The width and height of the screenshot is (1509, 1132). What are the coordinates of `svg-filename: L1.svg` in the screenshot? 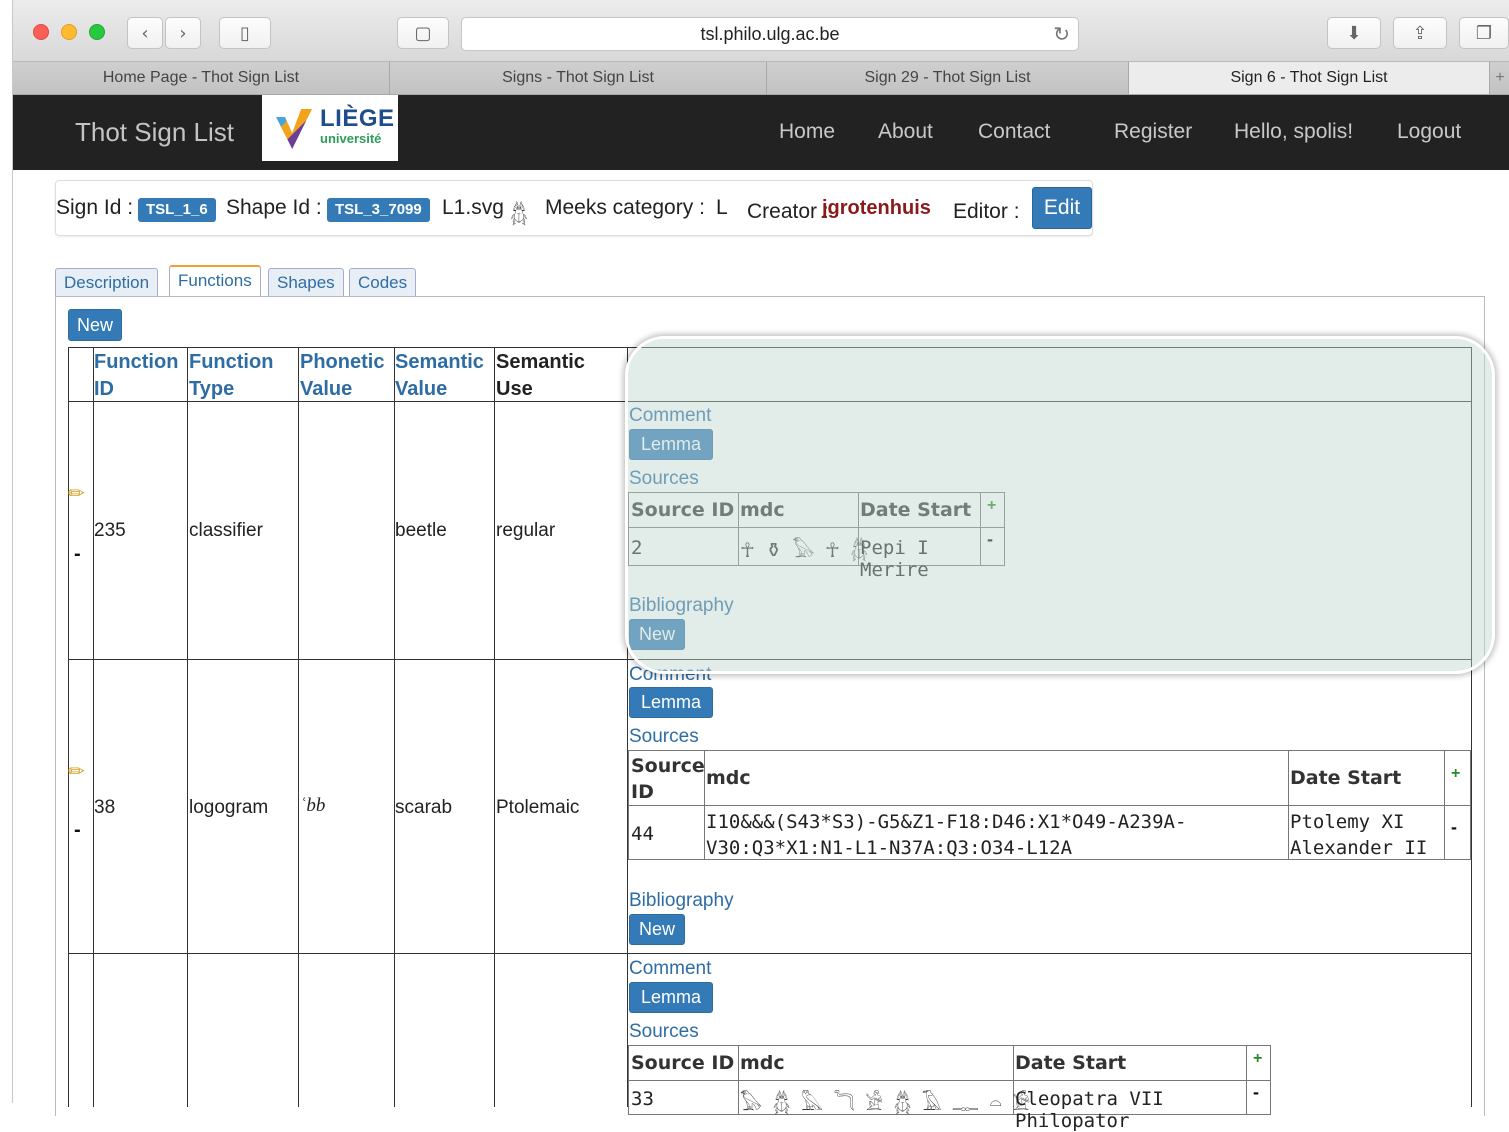 It's located at (473, 207).